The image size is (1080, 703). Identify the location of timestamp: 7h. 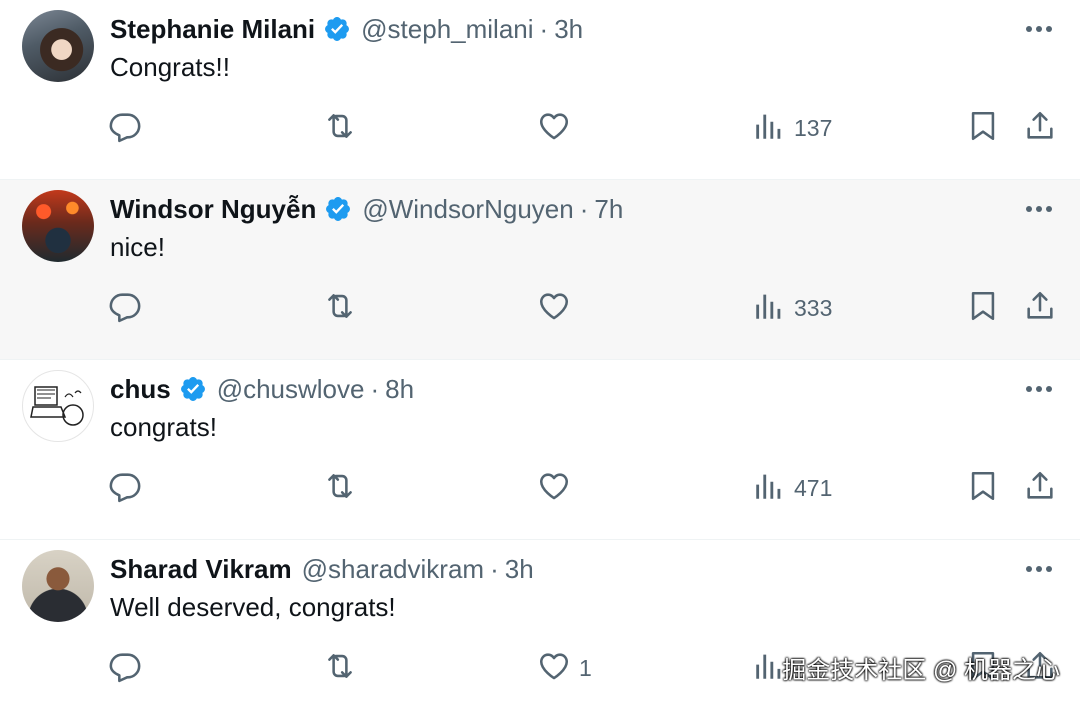
(608, 209).